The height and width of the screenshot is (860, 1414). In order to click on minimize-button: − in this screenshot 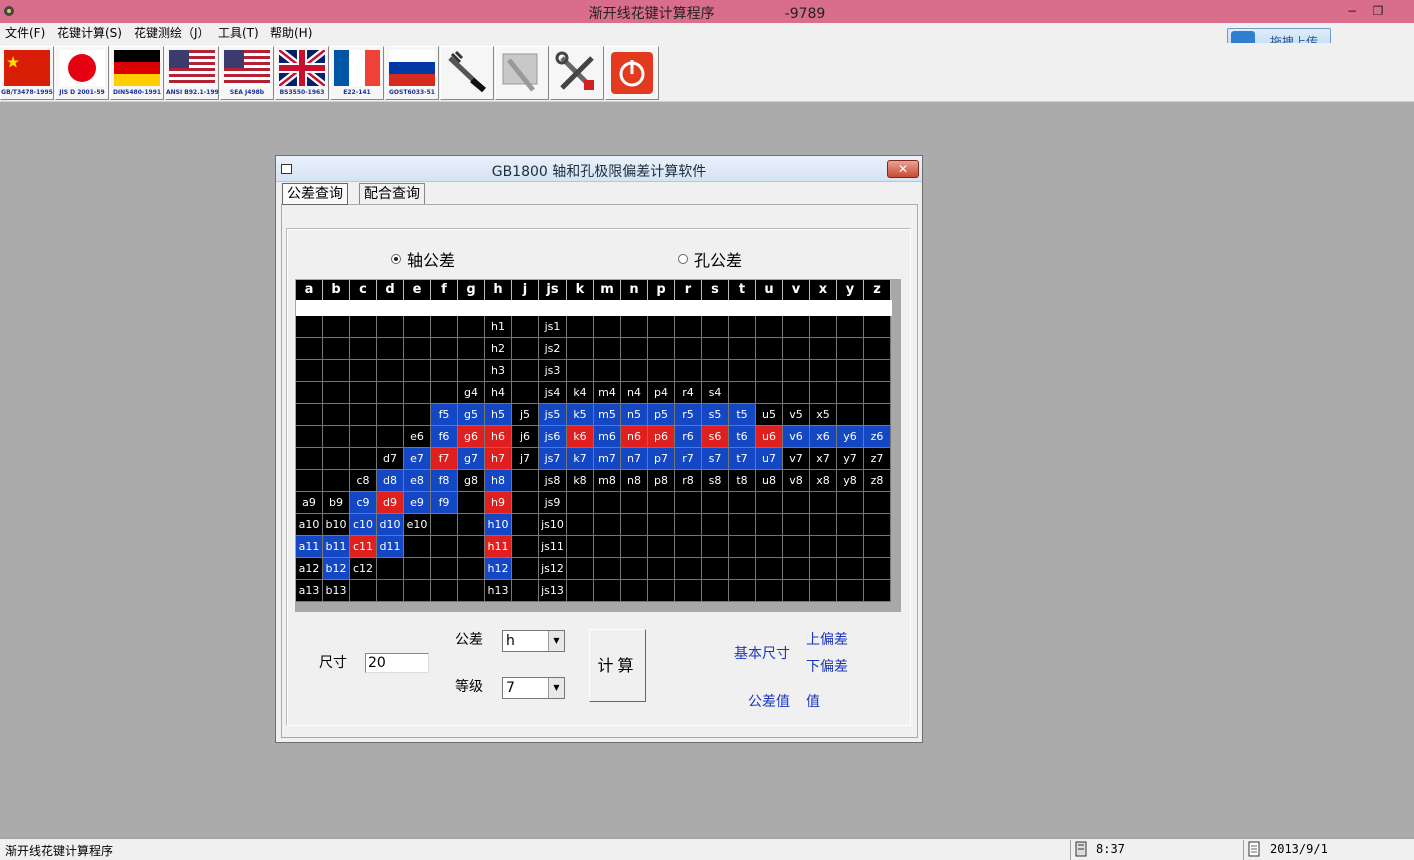, I will do `click(1352, 11)`.